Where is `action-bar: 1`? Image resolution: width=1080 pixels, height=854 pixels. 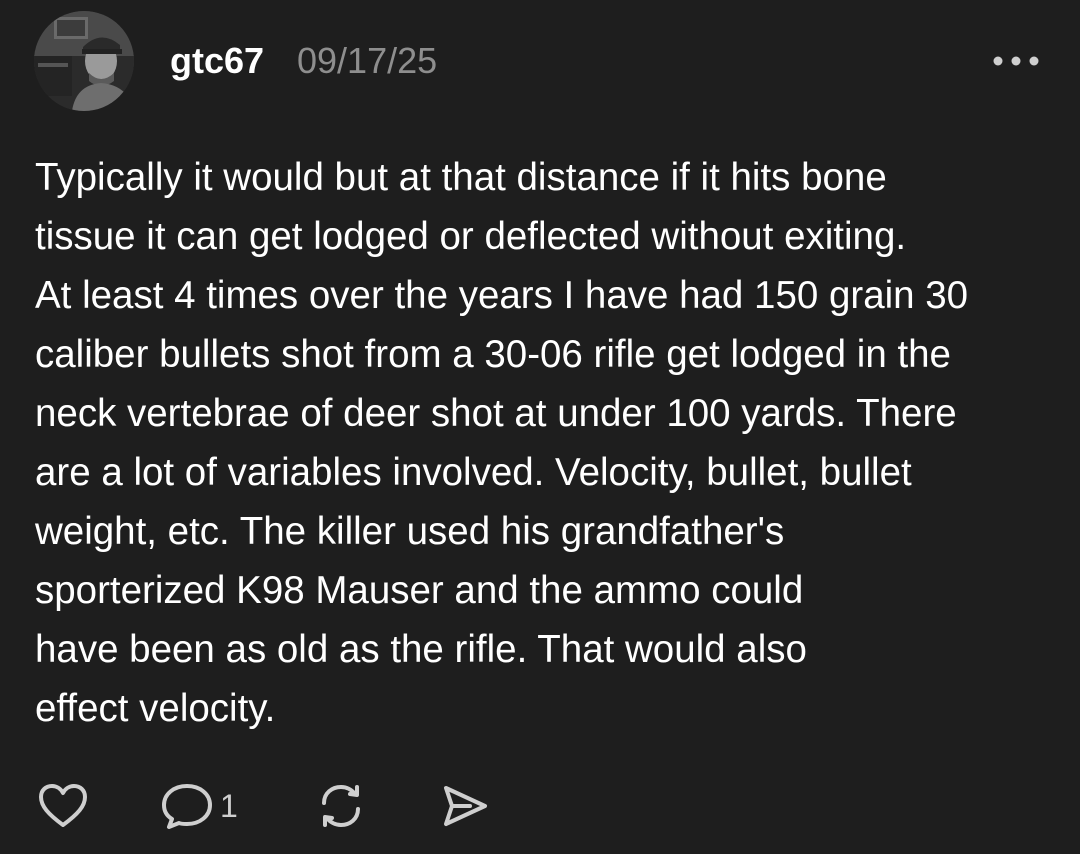 action-bar: 1 is located at coordinates (540, 806).